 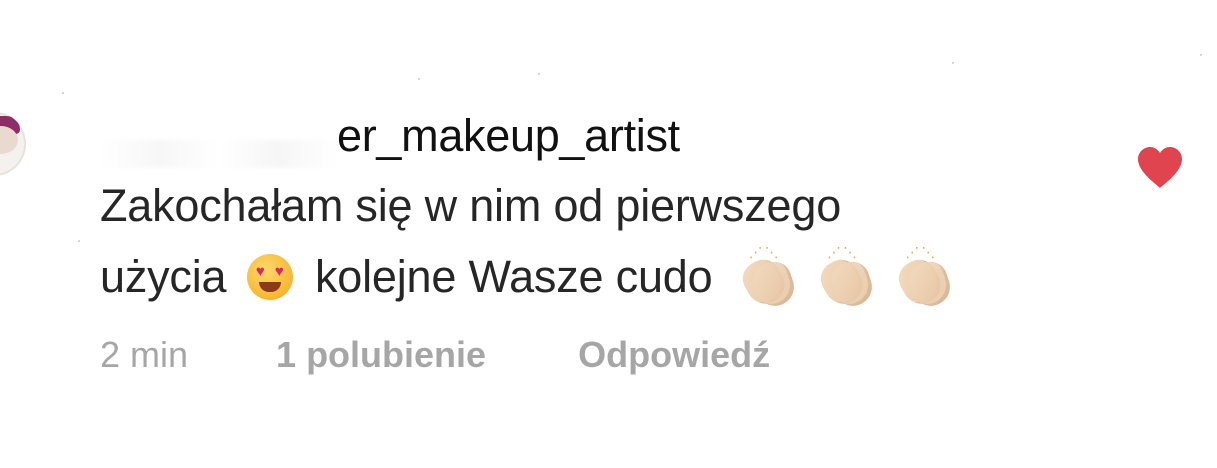 I want to click on comment-time: 2 min, so click(x=144, y=354).